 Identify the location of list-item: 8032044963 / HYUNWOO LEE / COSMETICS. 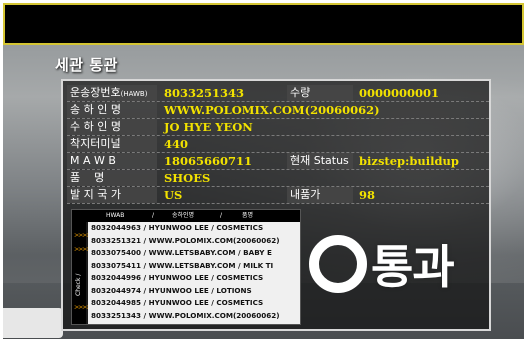
(177, 227).